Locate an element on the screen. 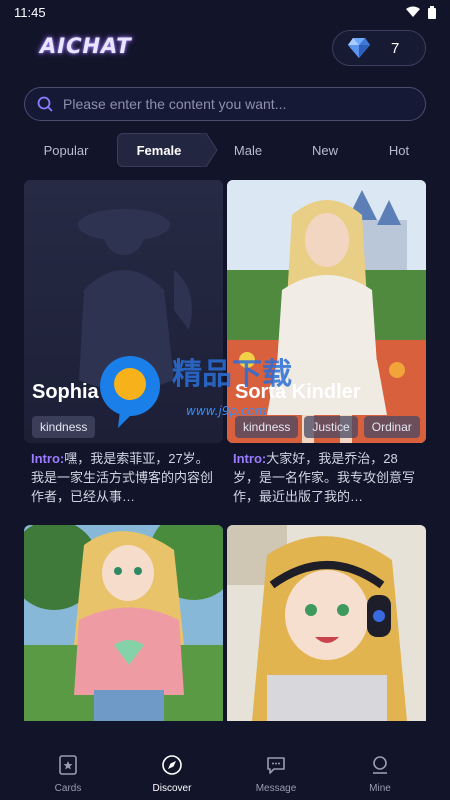 Image resolution: width=450 pixels, height=800 pixels. status-time: 11:45 is located at coordinates (30, 12).